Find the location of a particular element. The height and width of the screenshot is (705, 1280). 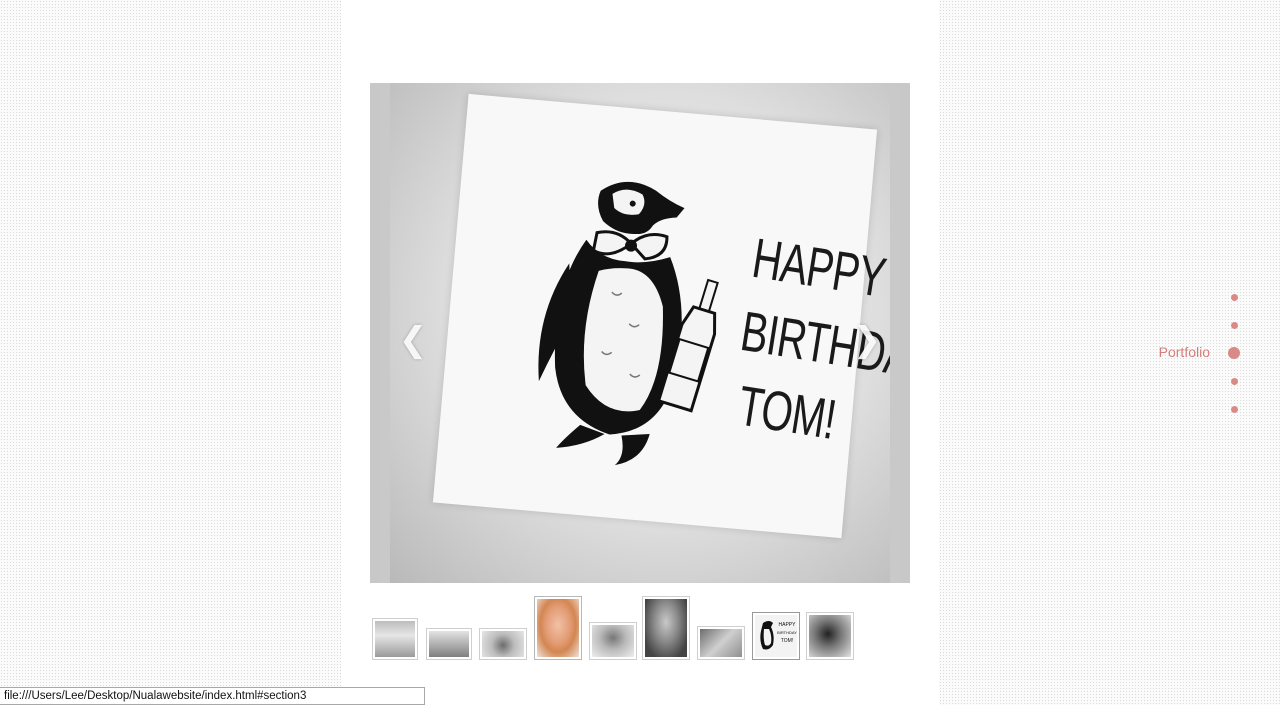

thumbnail-card-line-1: HAPPY is located at coordinates (787, 625).